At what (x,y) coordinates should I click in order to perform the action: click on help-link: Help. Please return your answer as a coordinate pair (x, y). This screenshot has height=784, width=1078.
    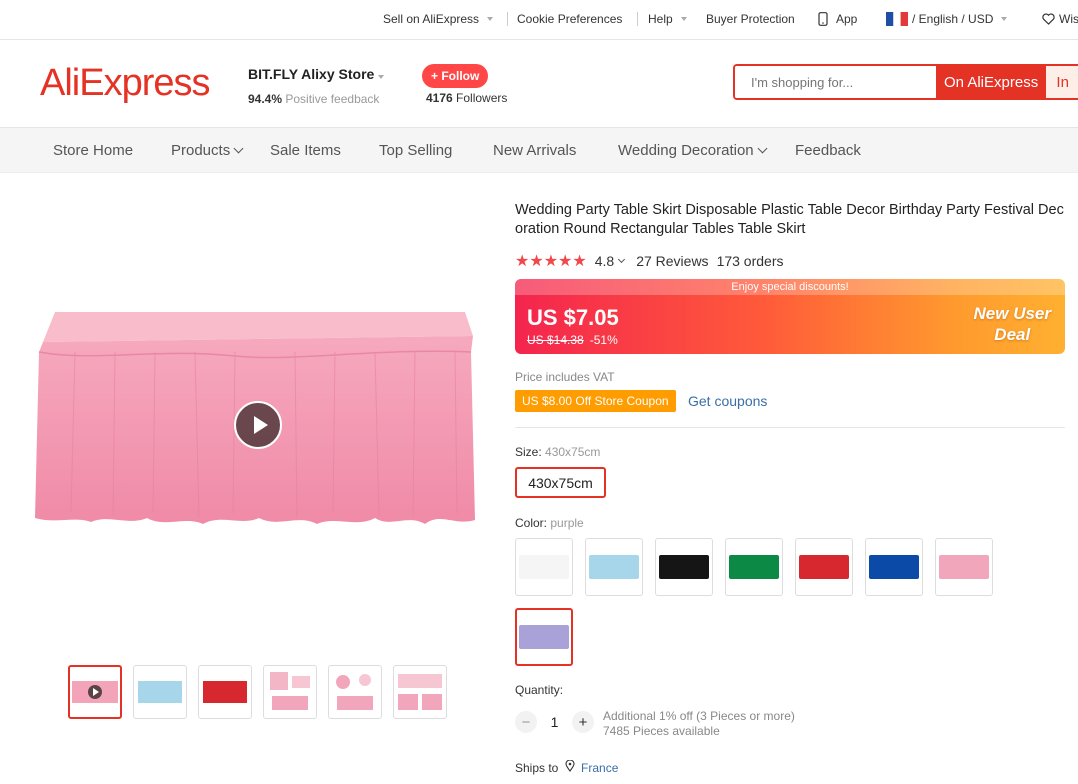
    Looking at the image, I should click on (667, 19).